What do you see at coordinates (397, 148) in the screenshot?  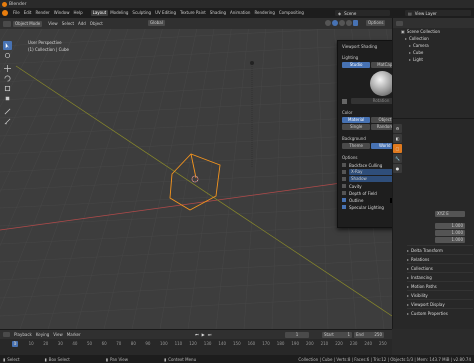 I see `object-tab-icon: ▢` at bounding box center [397, 148].